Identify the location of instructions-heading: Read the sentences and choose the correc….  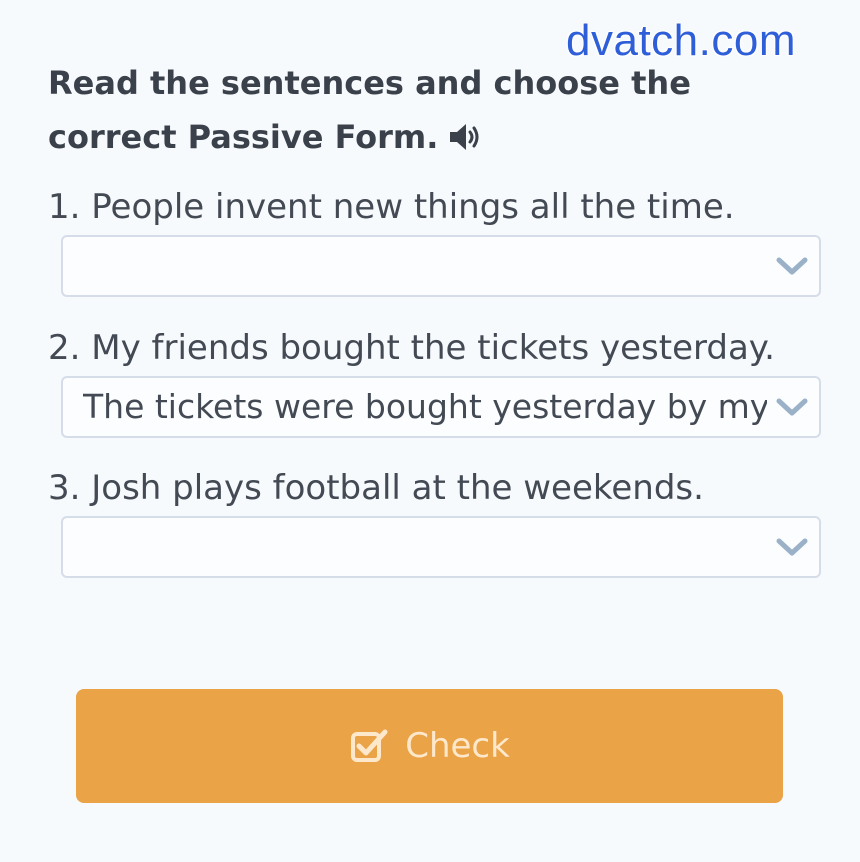
(398, 110).